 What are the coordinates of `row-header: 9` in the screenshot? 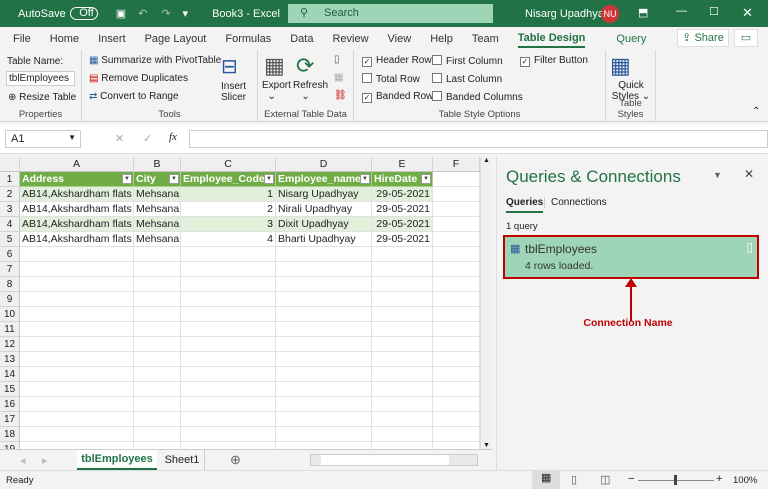 It's located at (10, 299).